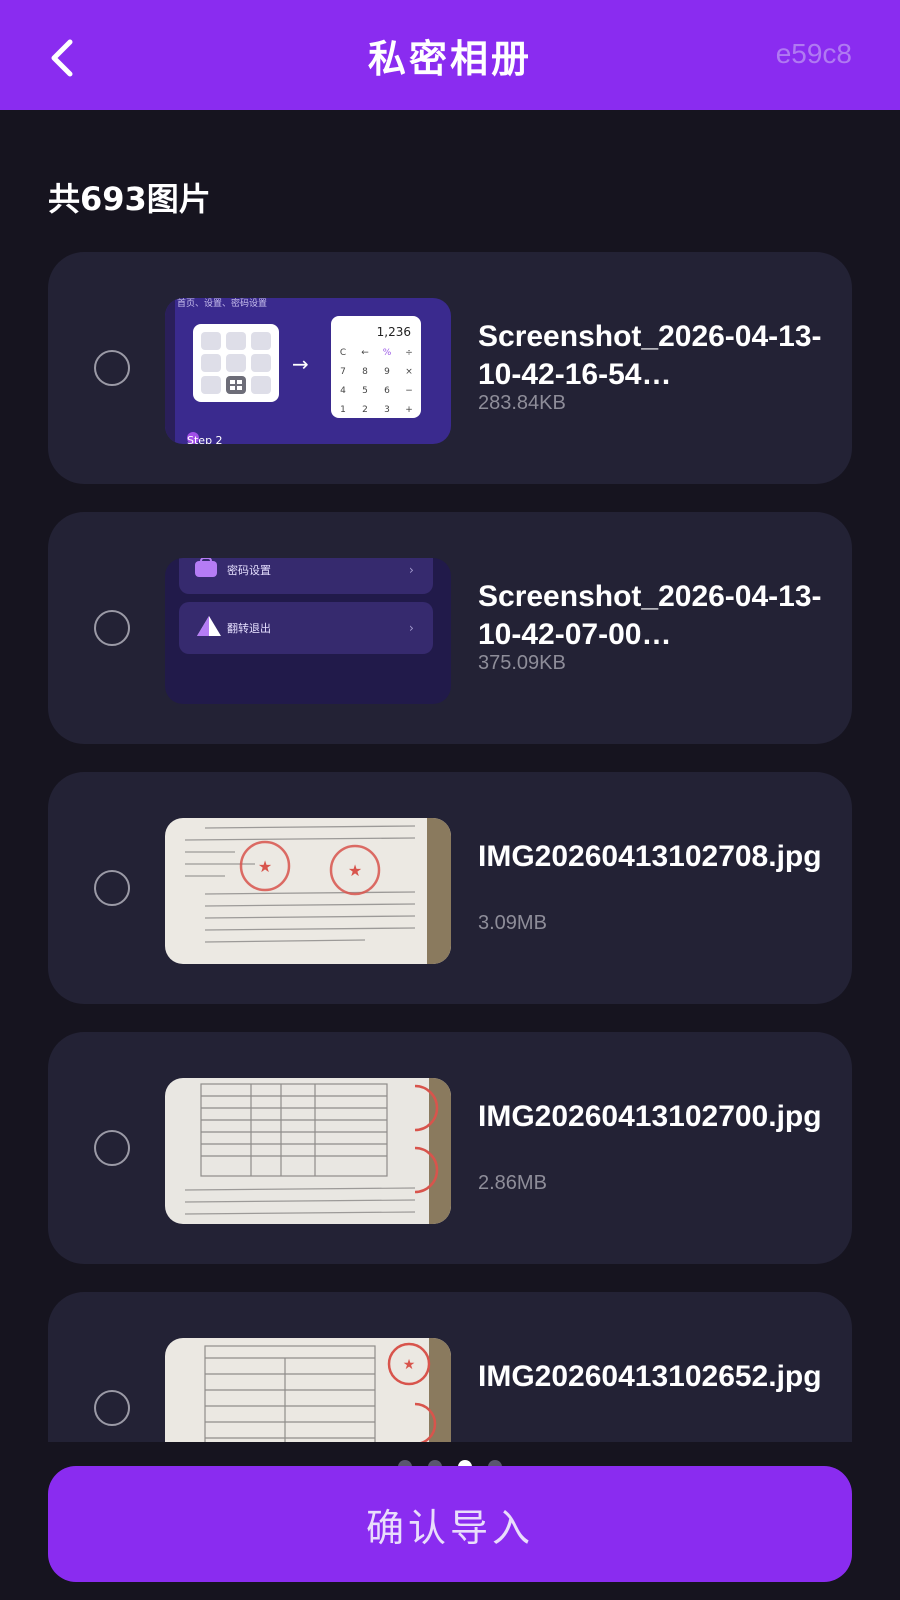  What do you see at coordinates (813, 53) in the screenshot?
I see `header-code: e59c8` at bounding box center [813, 53].